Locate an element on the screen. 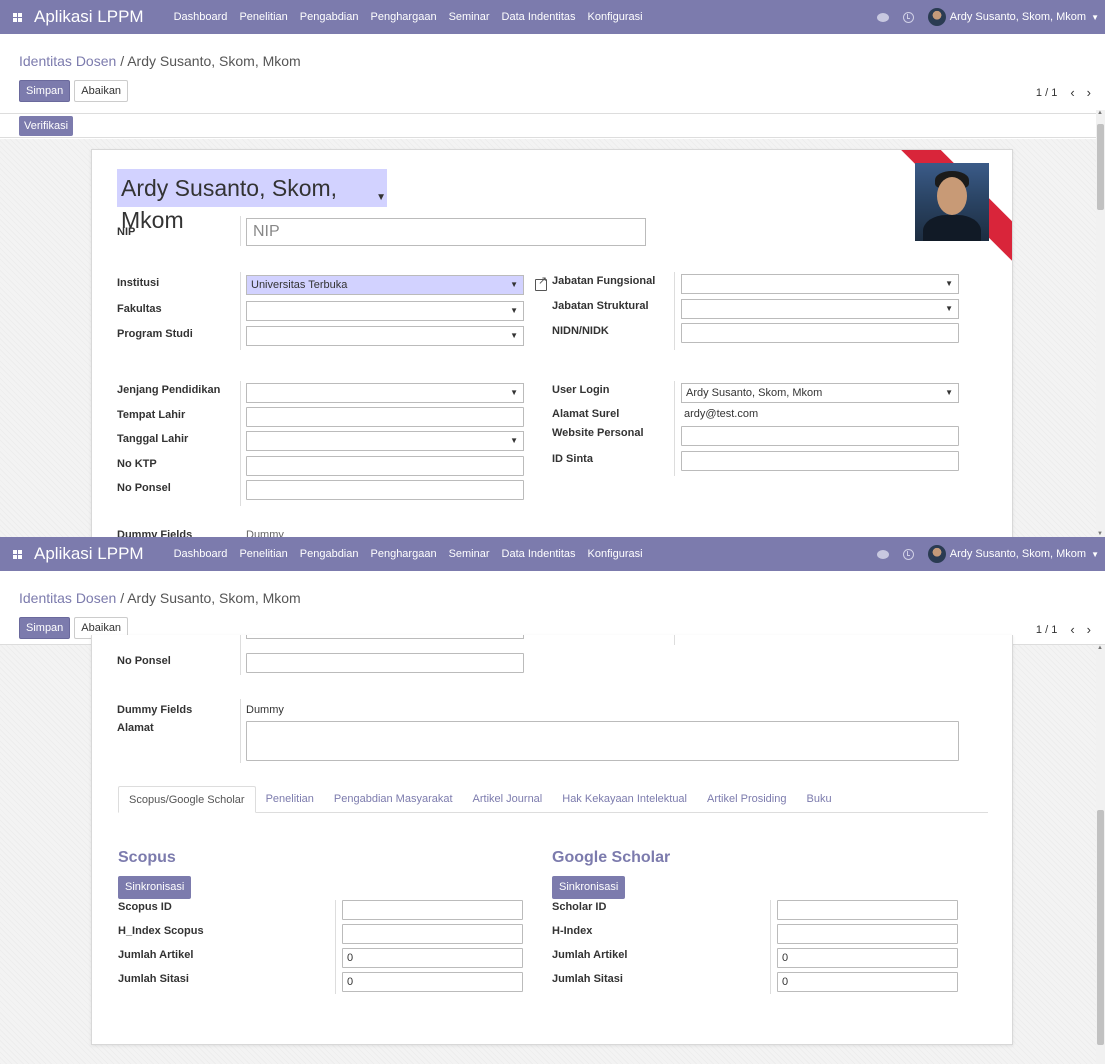 This screenshot has width=1105, height=1064. jabatan-fungsional-select: ▼ is located at coordinates (820, 284).